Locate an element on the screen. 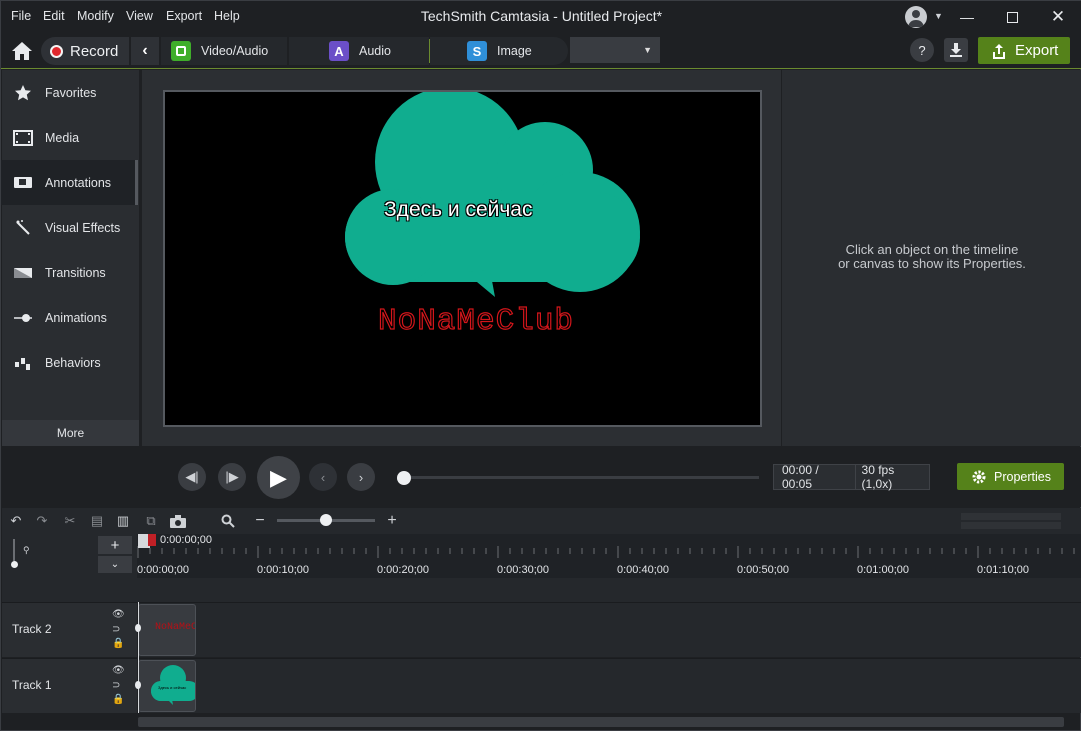  play-button: ▶ is located at coordinates (278, 477).